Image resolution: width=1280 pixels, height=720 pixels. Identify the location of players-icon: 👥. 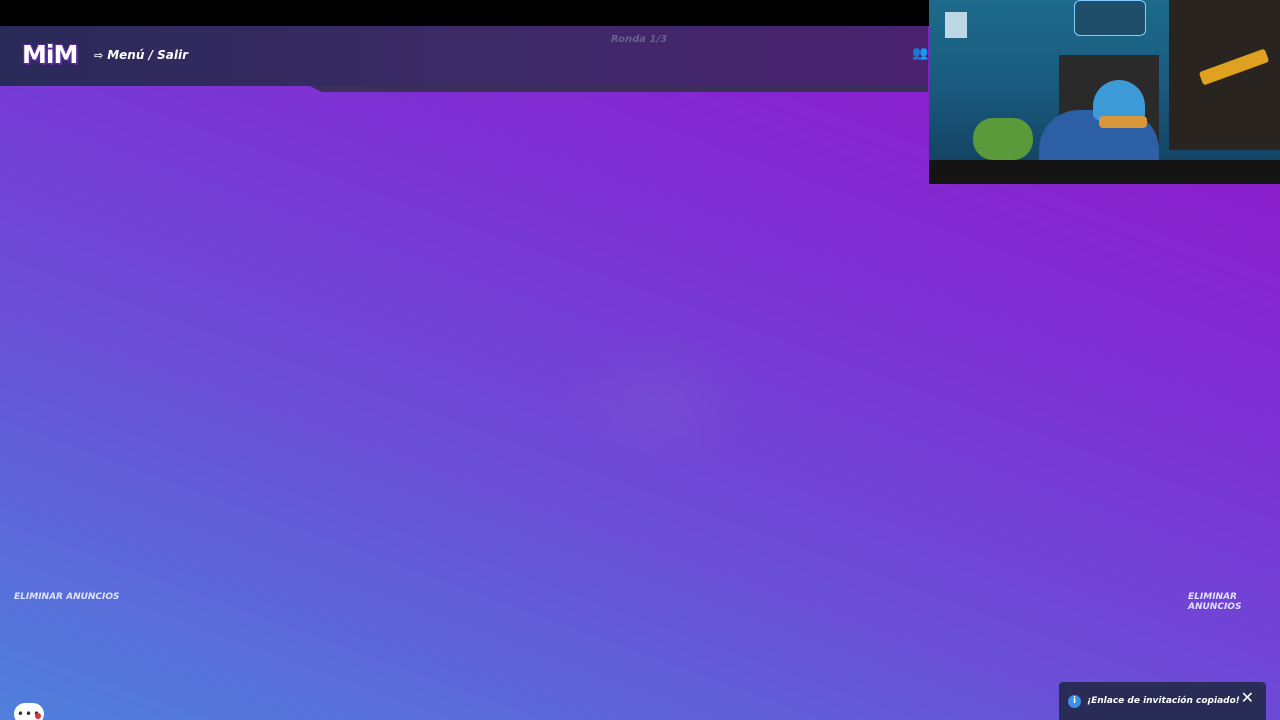
(920, 54).